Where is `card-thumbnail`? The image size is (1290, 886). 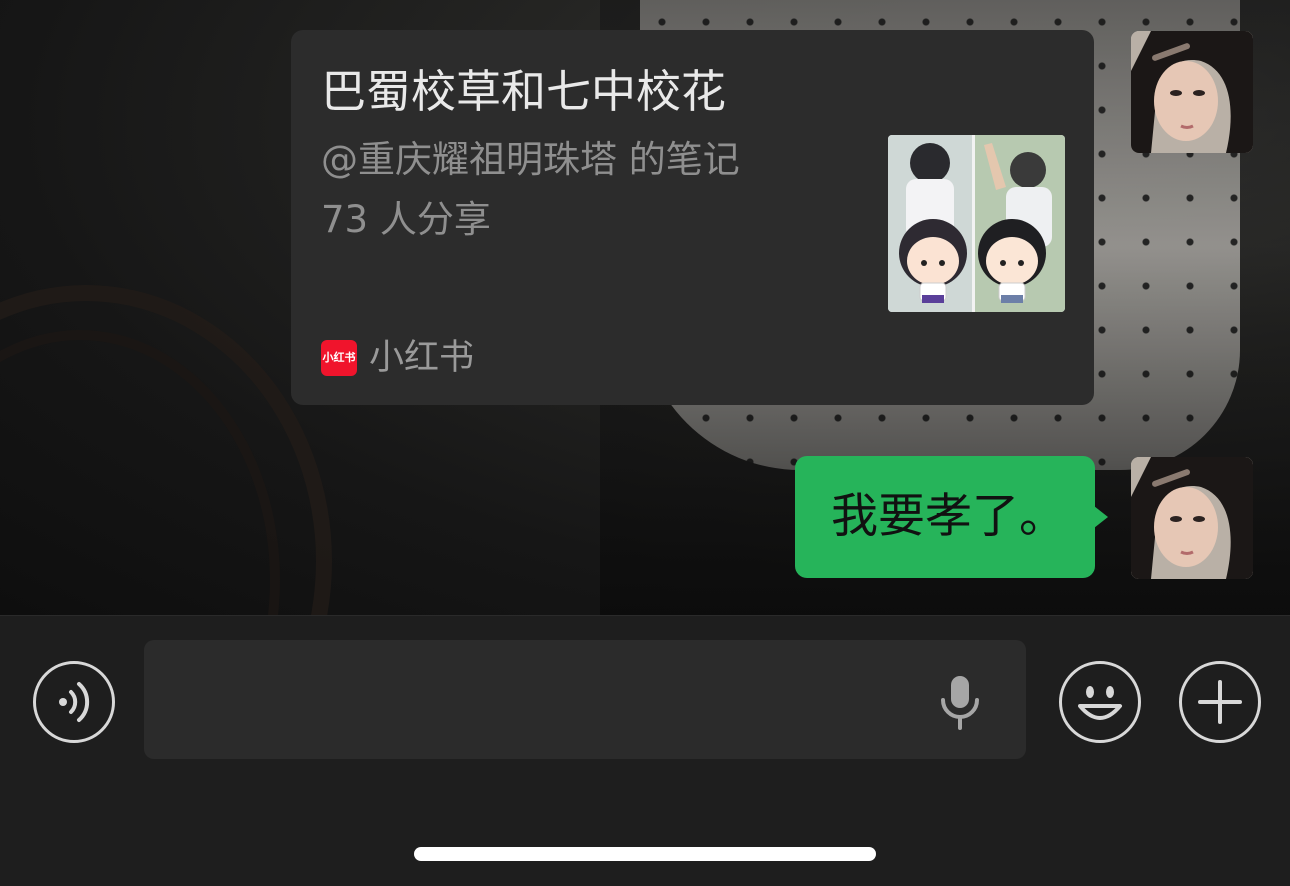
card-thumbnail is located at coordinates (976, 223).